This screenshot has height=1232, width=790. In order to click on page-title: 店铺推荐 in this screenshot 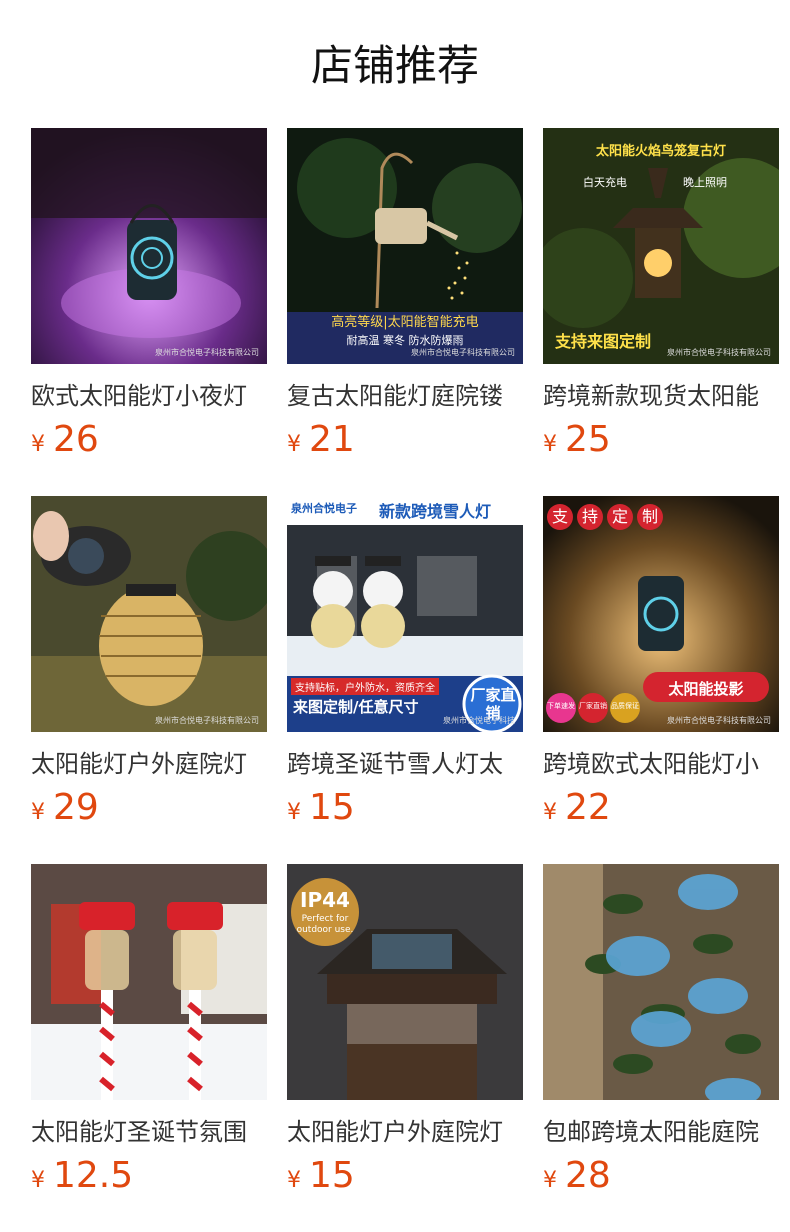, I will do `click(394, 65)`.